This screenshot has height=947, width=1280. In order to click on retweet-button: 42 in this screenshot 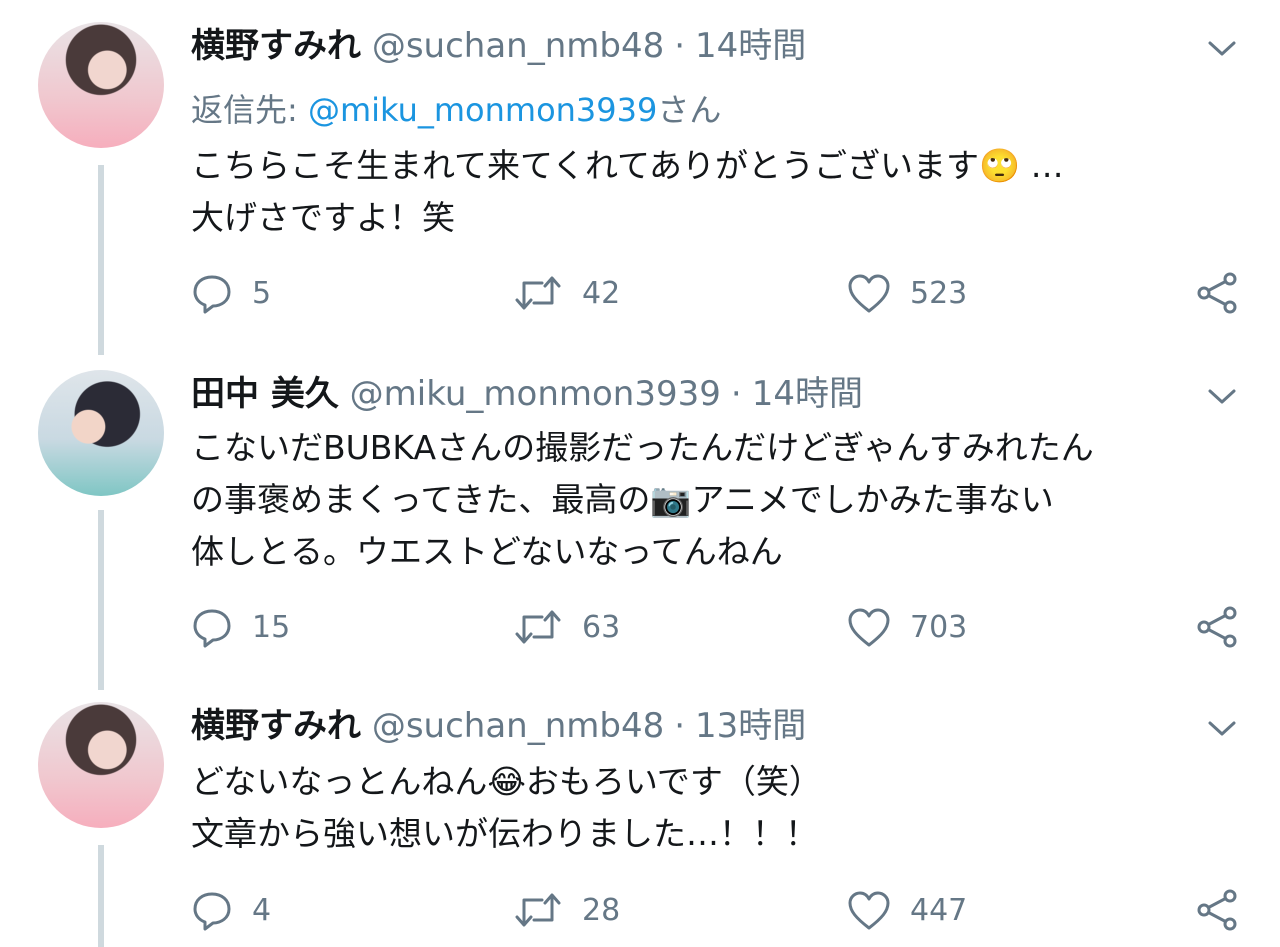, I will do `click(566, 293)`.